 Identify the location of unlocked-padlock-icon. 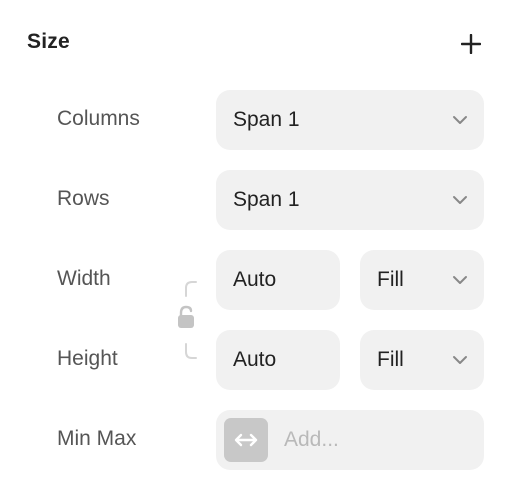
(187, 320).